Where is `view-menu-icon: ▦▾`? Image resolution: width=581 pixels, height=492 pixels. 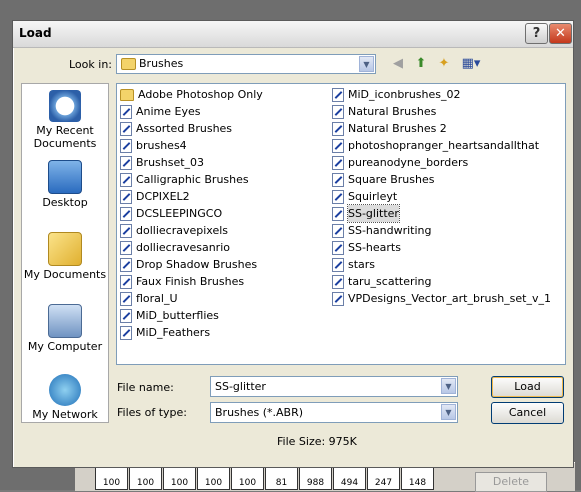
view-menu-icon: ▦▾ is located at coordinates (471, 64).